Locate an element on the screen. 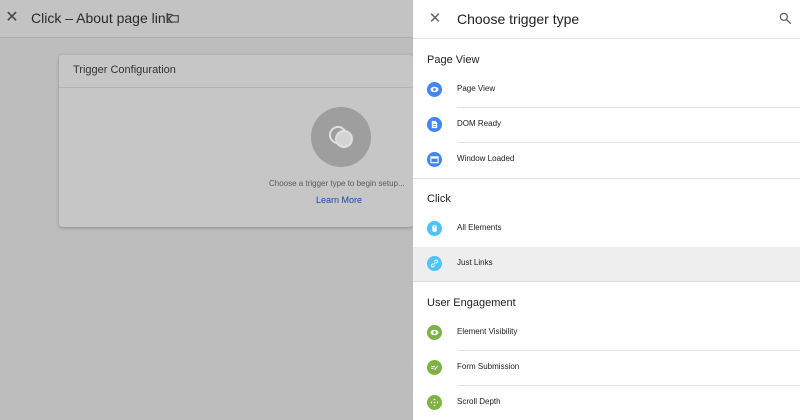  trigger-item-label: Just Links is located at coordinates (475, 262).